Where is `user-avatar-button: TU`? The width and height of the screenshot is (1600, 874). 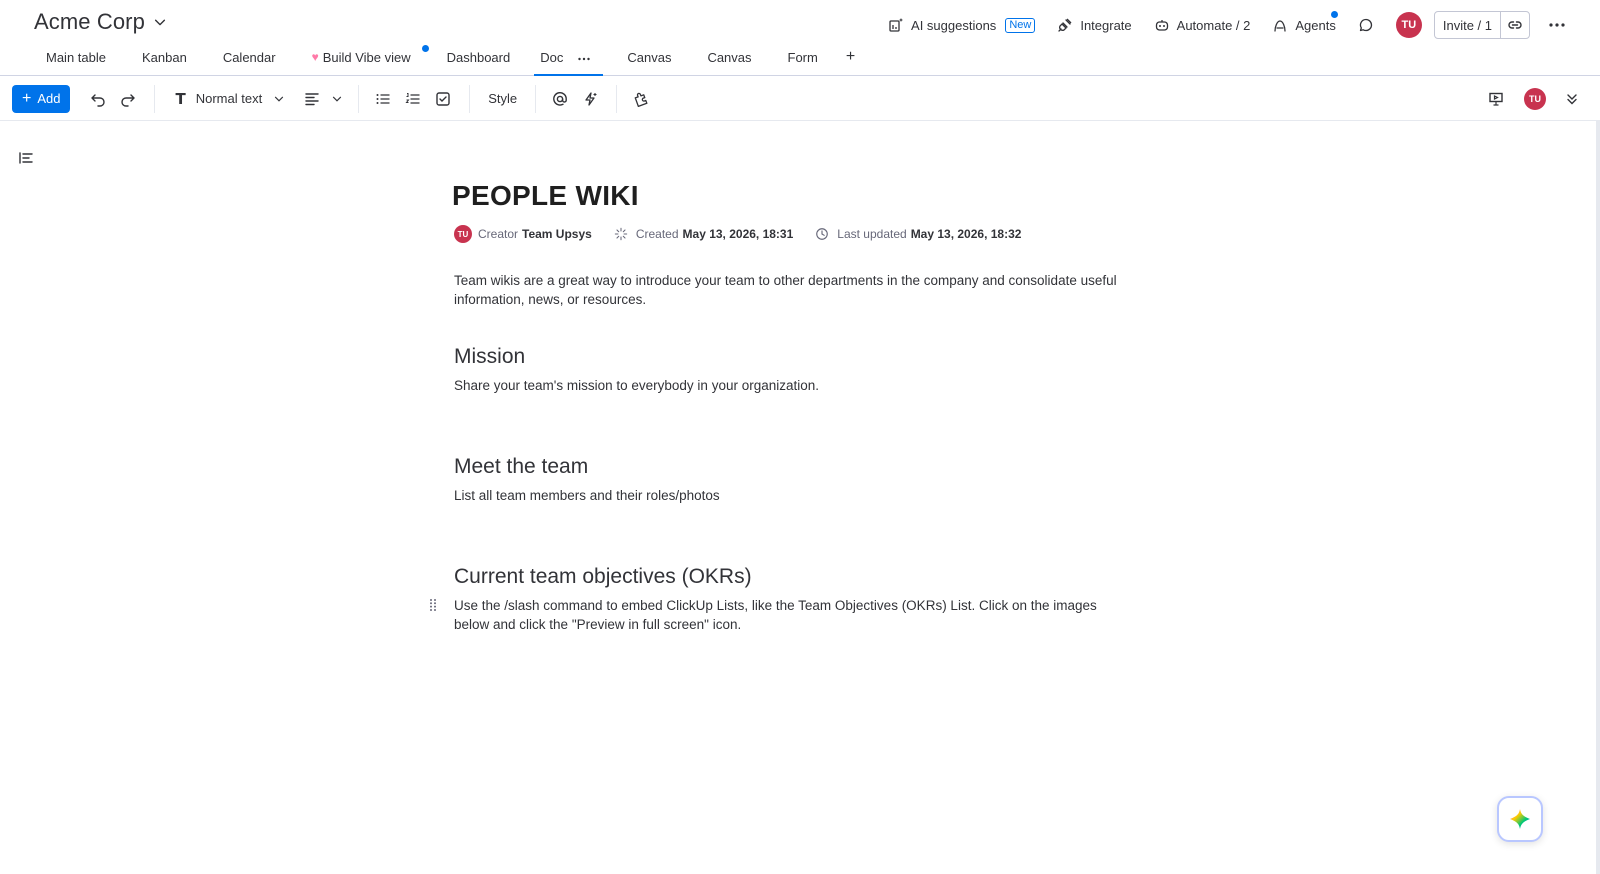 user-avatar-button: TU is located at coordinates (1408, 25).